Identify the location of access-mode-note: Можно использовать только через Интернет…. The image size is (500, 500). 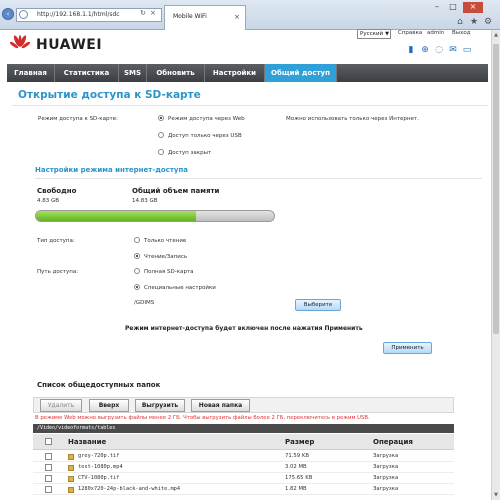
(352, 119).